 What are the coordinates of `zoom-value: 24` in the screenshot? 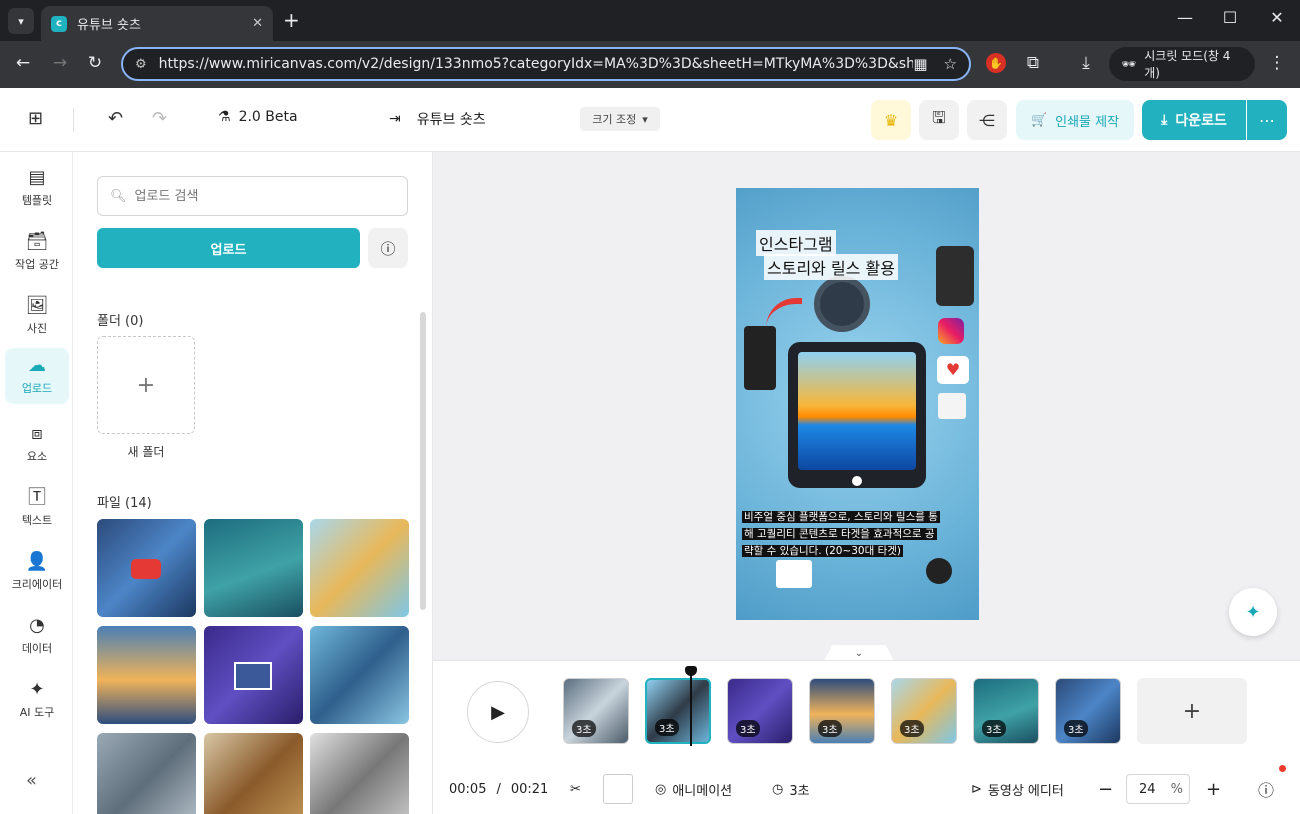 It's located at (1147, 789).